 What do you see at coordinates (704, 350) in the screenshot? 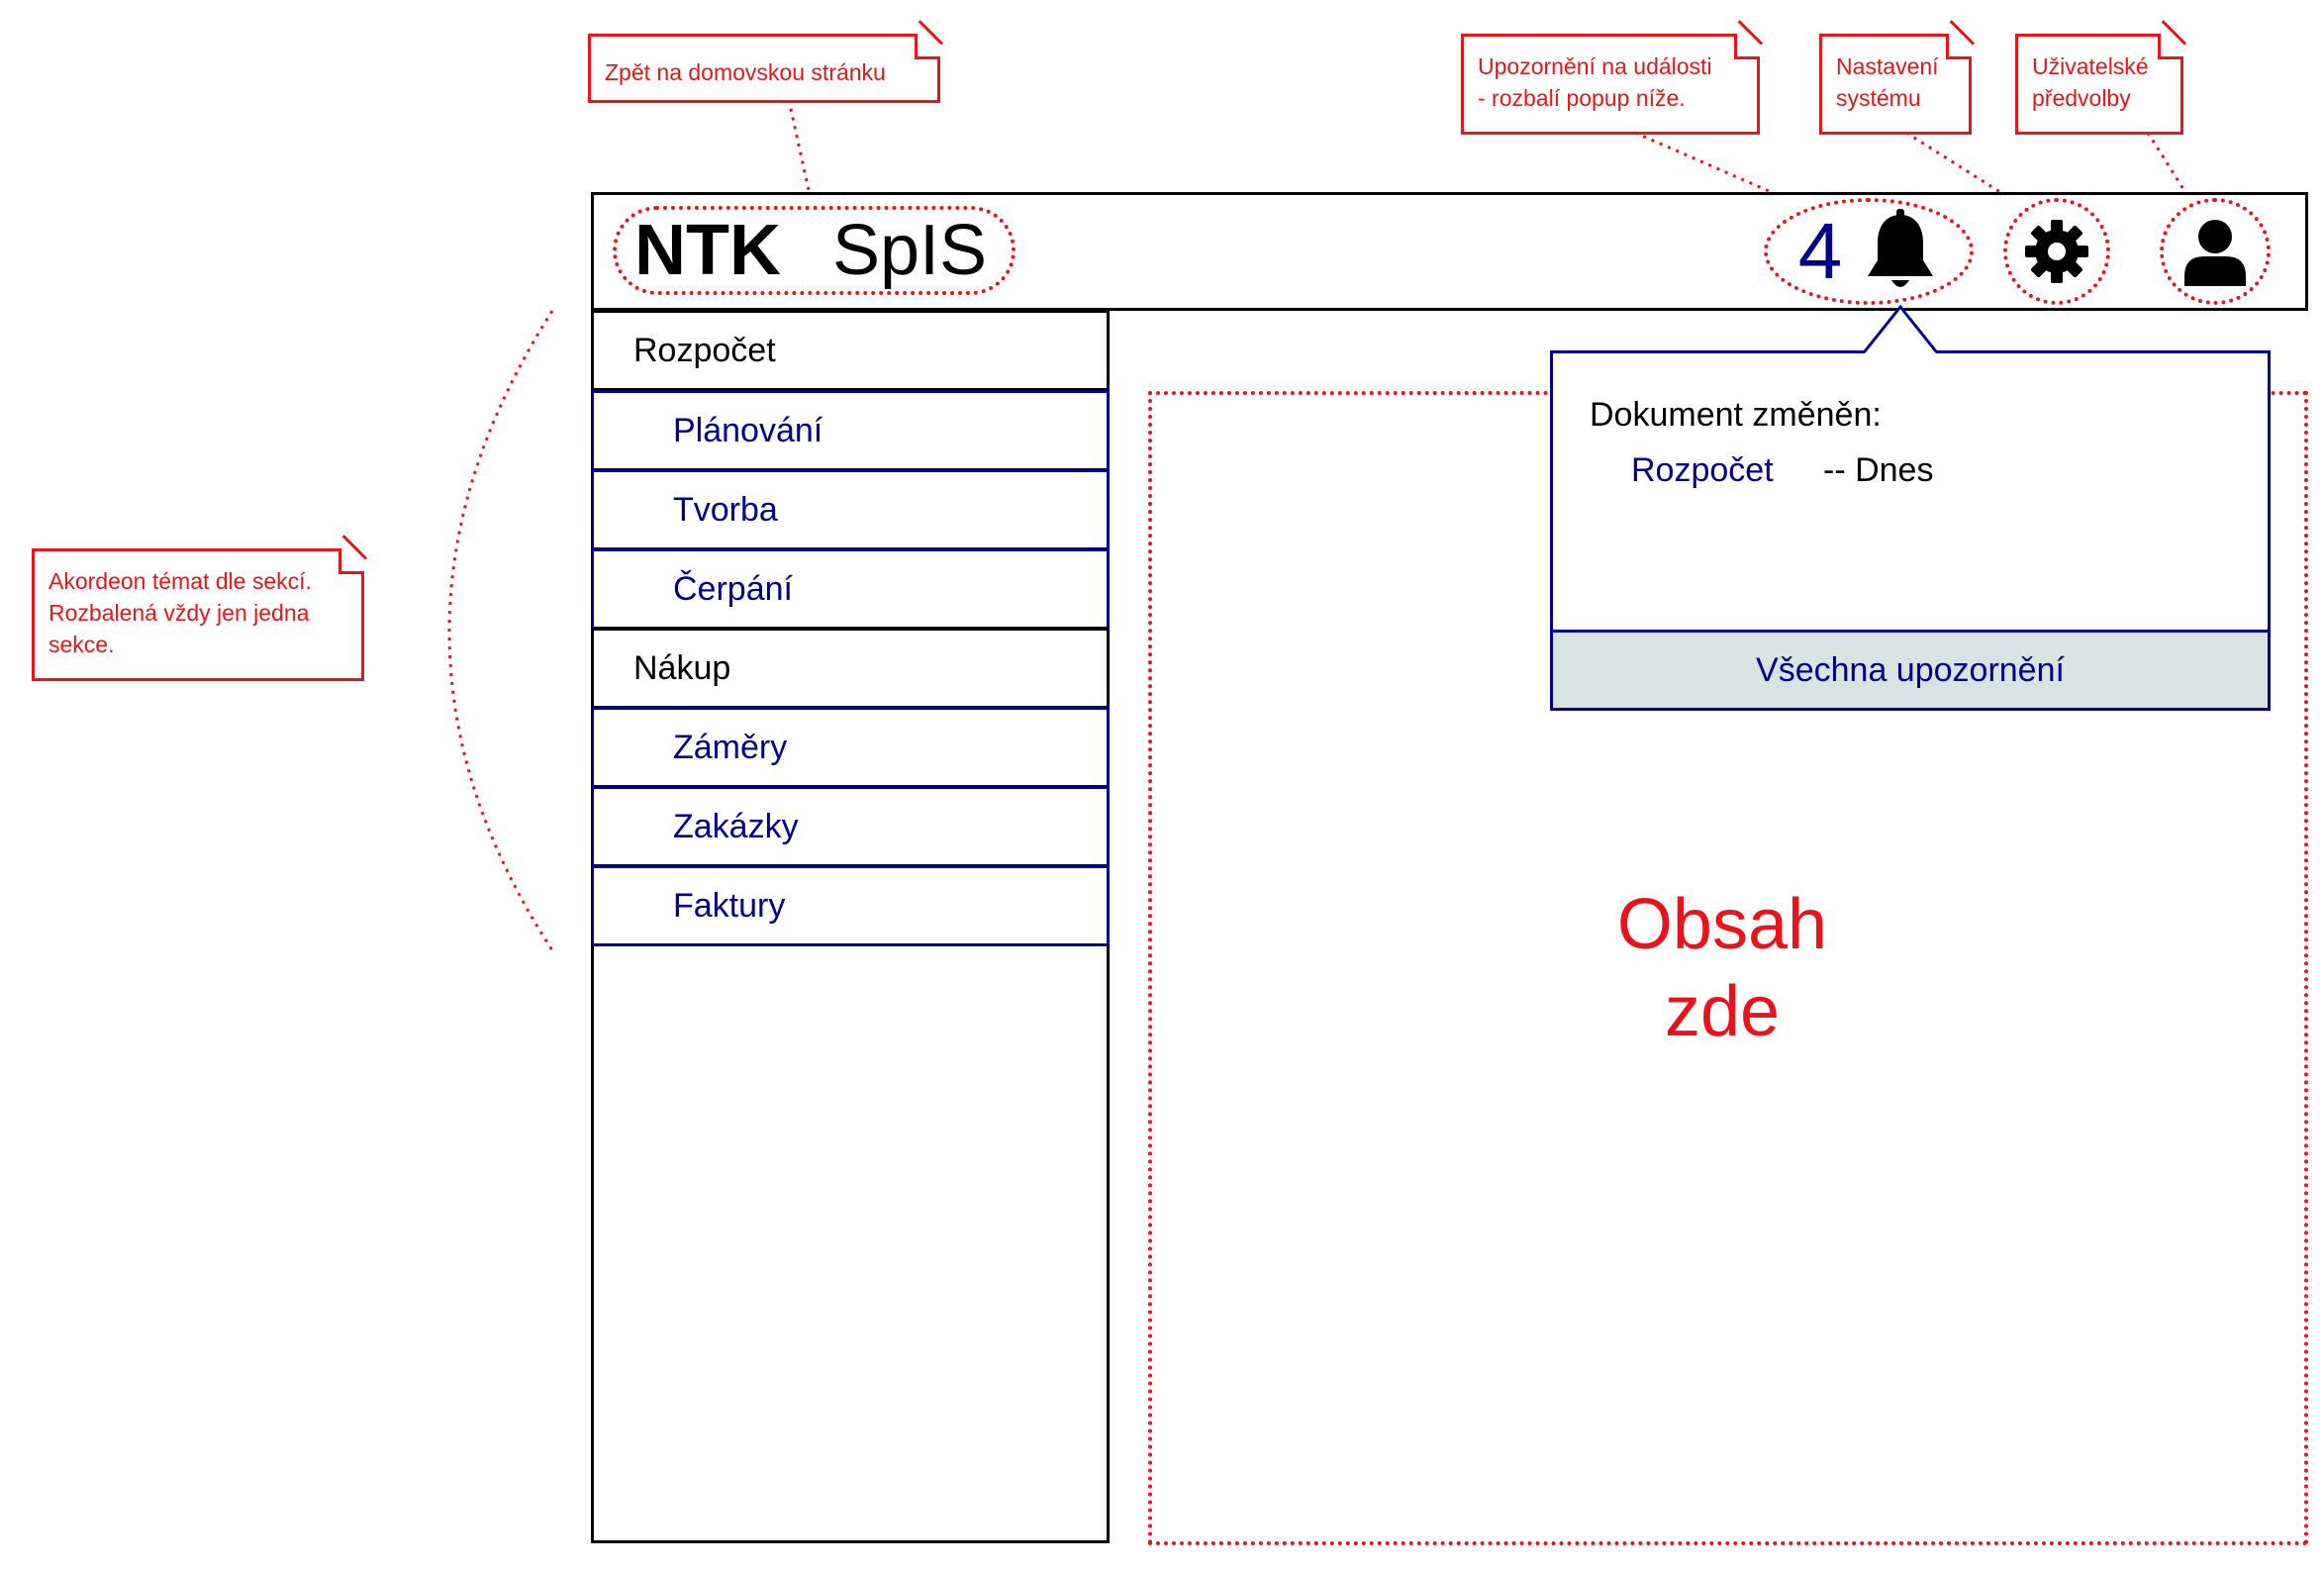
I see `section-label: Rozpočet` at bounding box center [704, 350].